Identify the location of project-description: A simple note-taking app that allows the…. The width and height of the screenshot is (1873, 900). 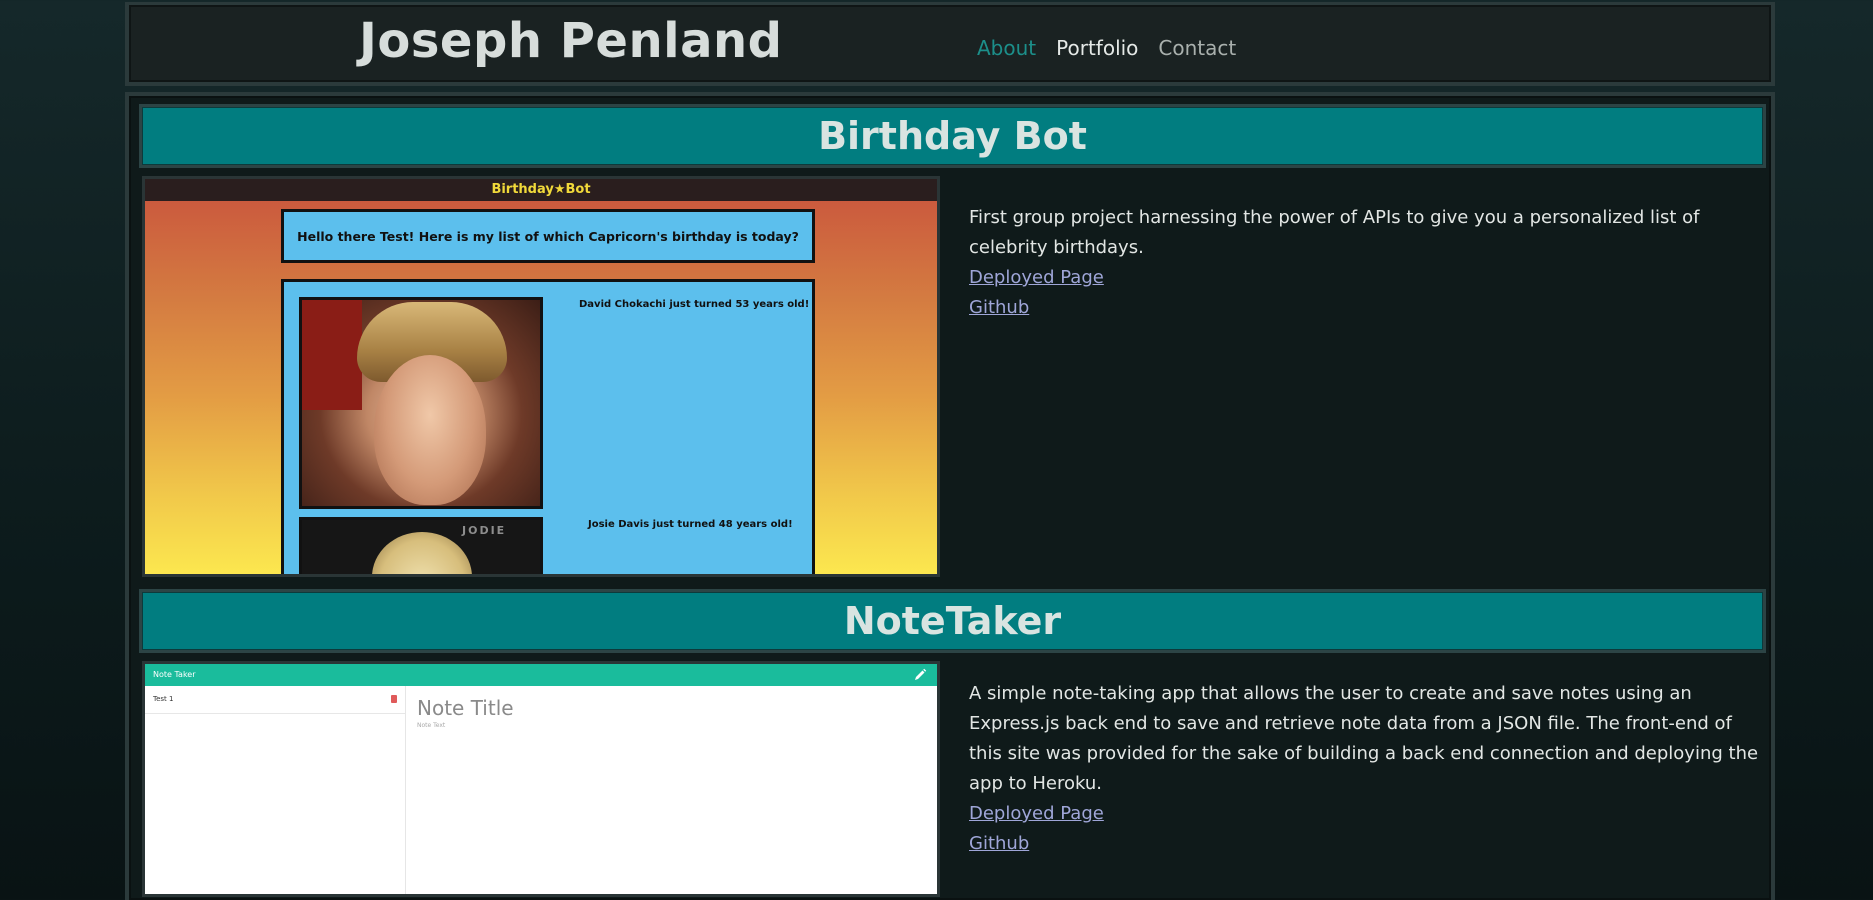
(1364, 738).